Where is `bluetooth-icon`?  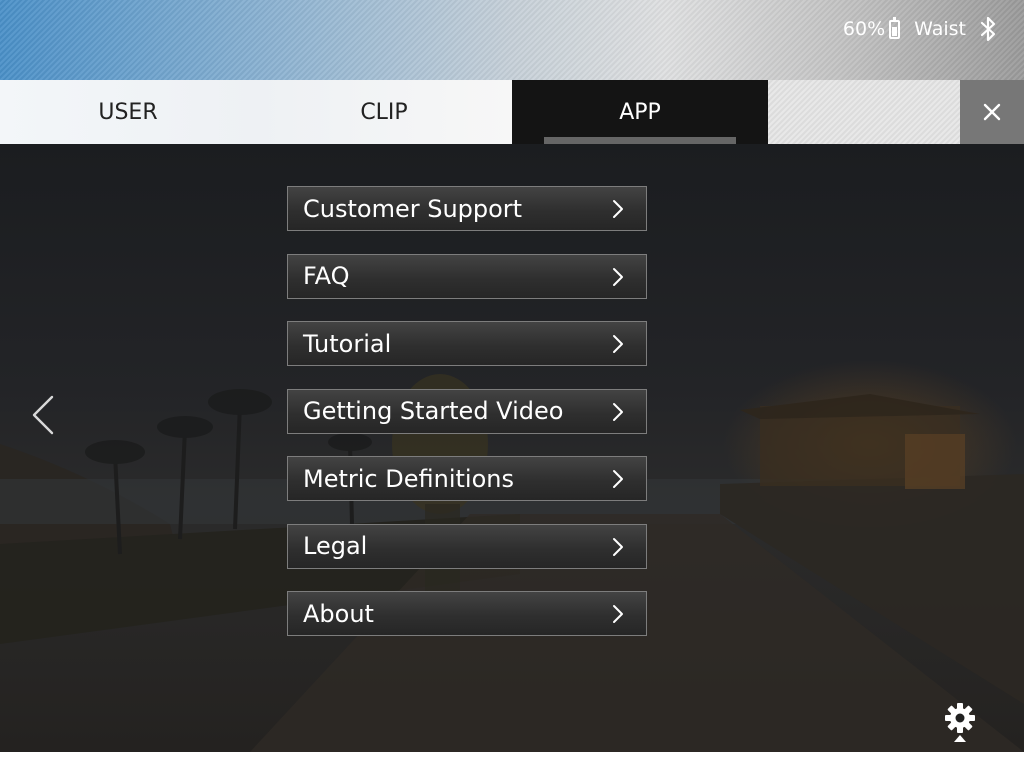
bluetooth-icon is located at coordinates (988, 29).